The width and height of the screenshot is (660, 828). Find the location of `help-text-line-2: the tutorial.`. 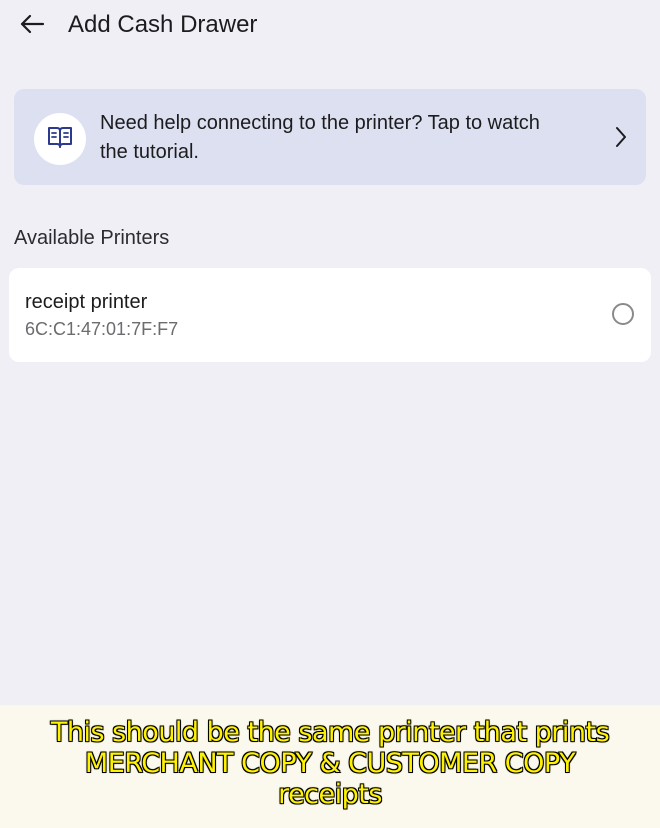

help-text-line-2: the tutorial. is located at coordinates (149, 152).